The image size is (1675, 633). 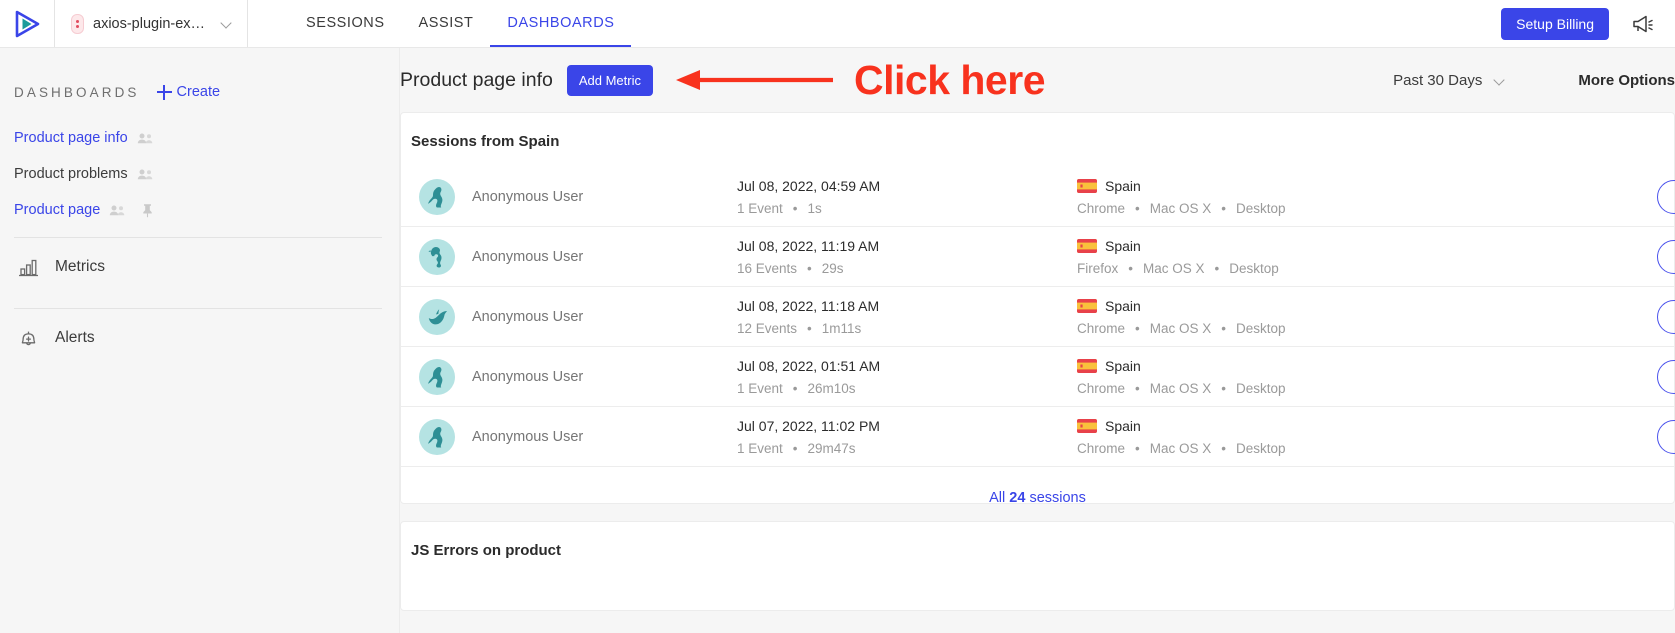 What do you see at coordinates (907, 268) in the screenshot?
I see `session-meta: 16 Events • 29s` at bounding box center [907, 268].